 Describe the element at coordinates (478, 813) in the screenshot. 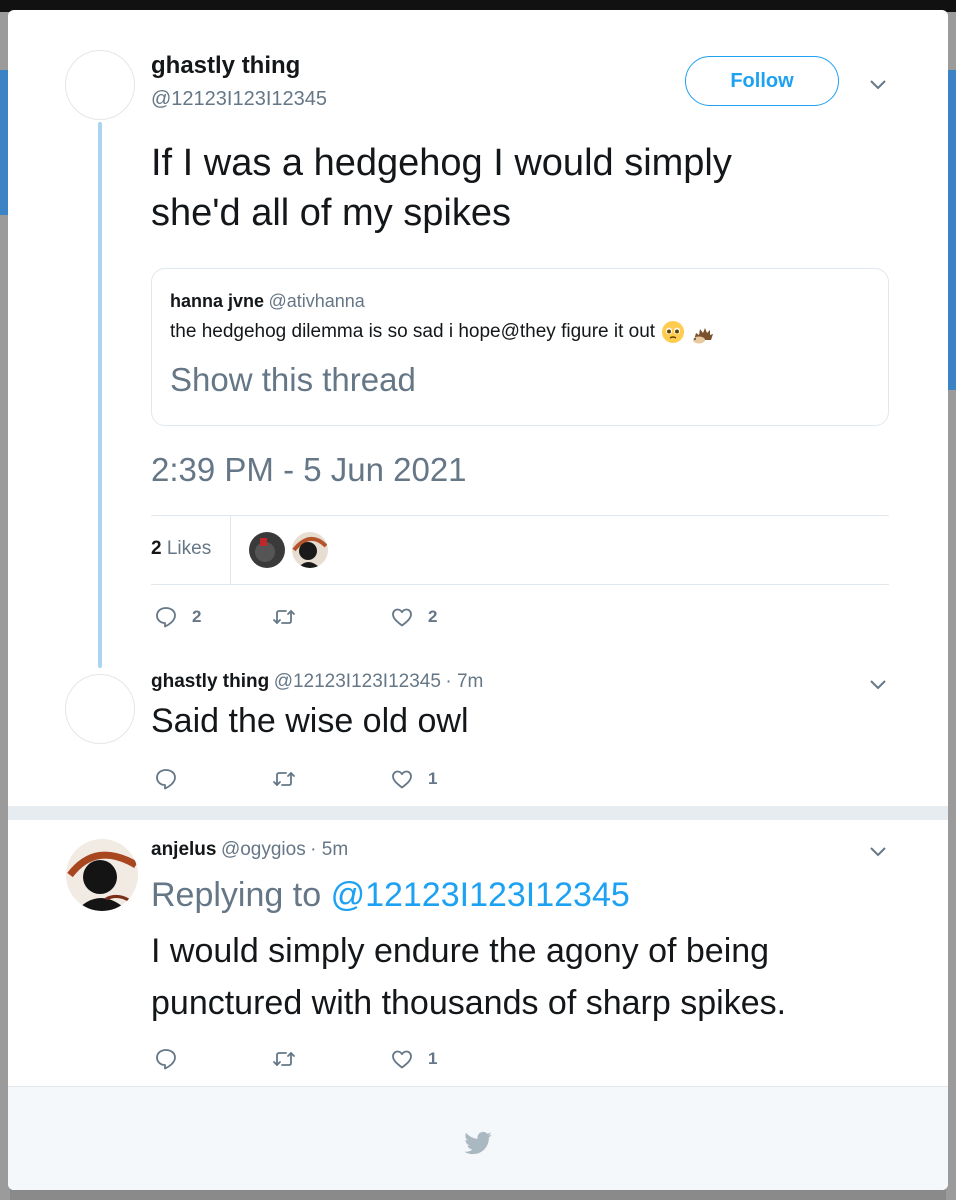

I see `replies-separator` at that location.